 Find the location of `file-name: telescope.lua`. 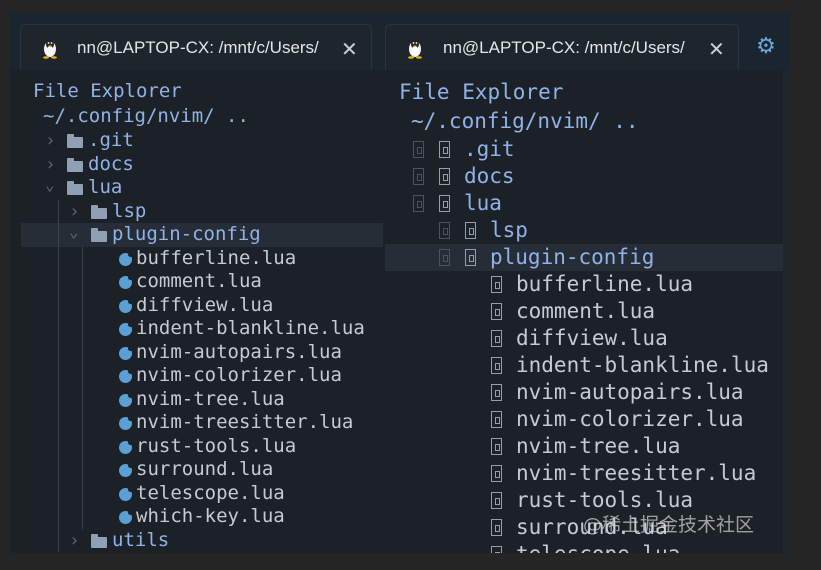

file-name: telescope.lua is located at coordinates (598, 547).